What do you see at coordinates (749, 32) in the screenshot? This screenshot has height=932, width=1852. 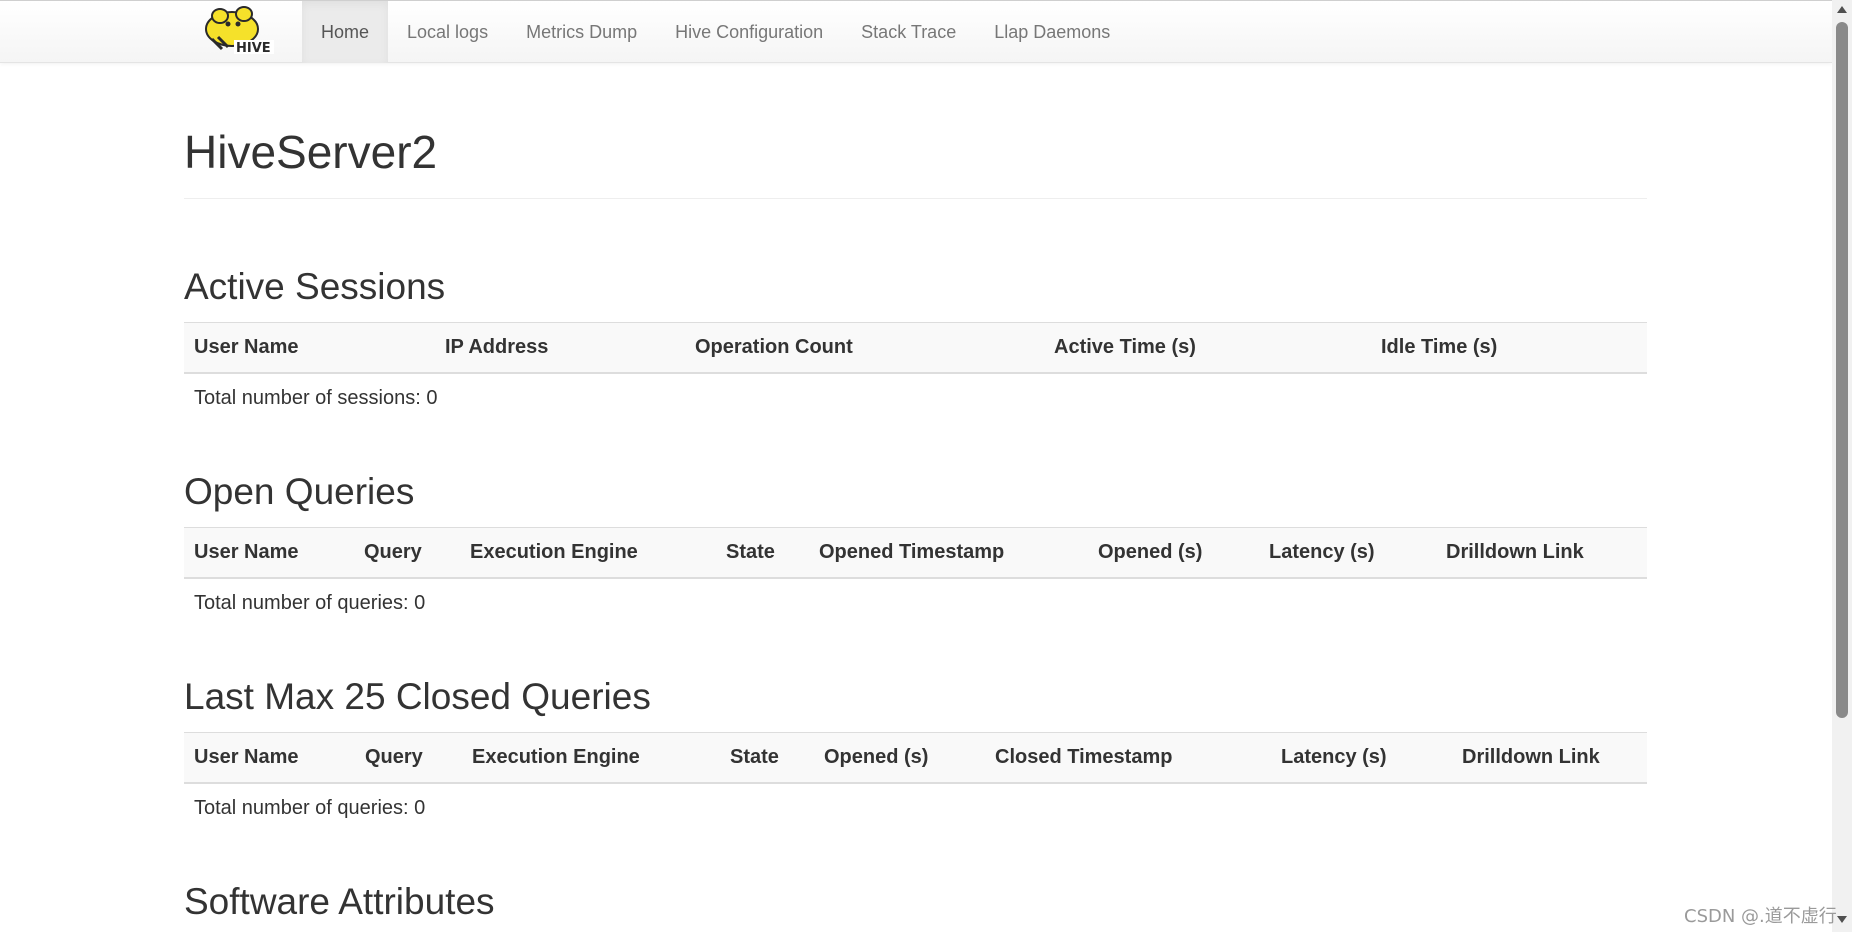 I see `nav-hive-configuration: Hive Configuration` at bounding box center [749, 32].